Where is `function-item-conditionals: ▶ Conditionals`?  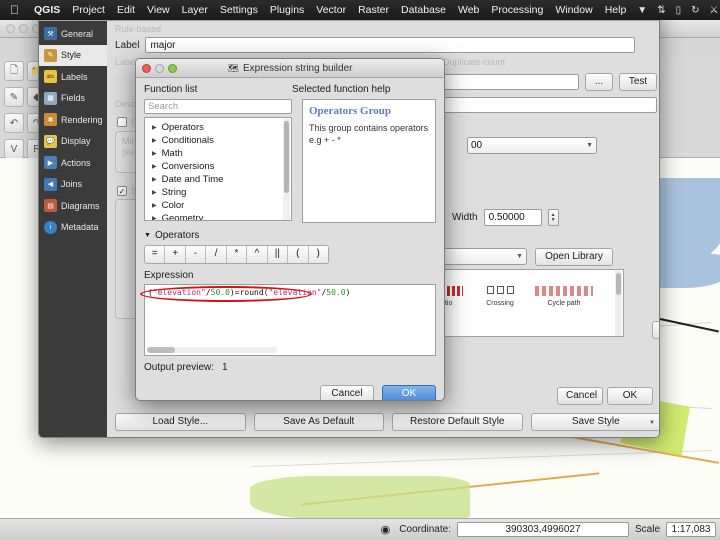 function-item-conditionals: ▶ Conditionals is located at coordinates (218, 140).